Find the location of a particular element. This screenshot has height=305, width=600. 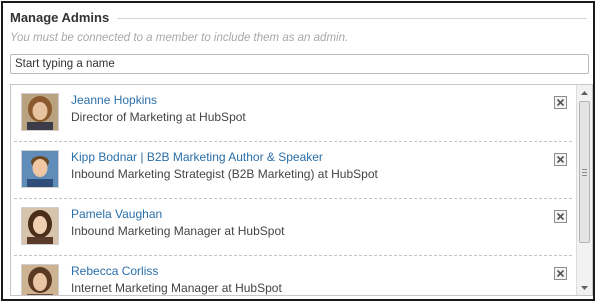

admin-job-title: Director of Marketing at HubSpot is located at coordinates (158, 117).